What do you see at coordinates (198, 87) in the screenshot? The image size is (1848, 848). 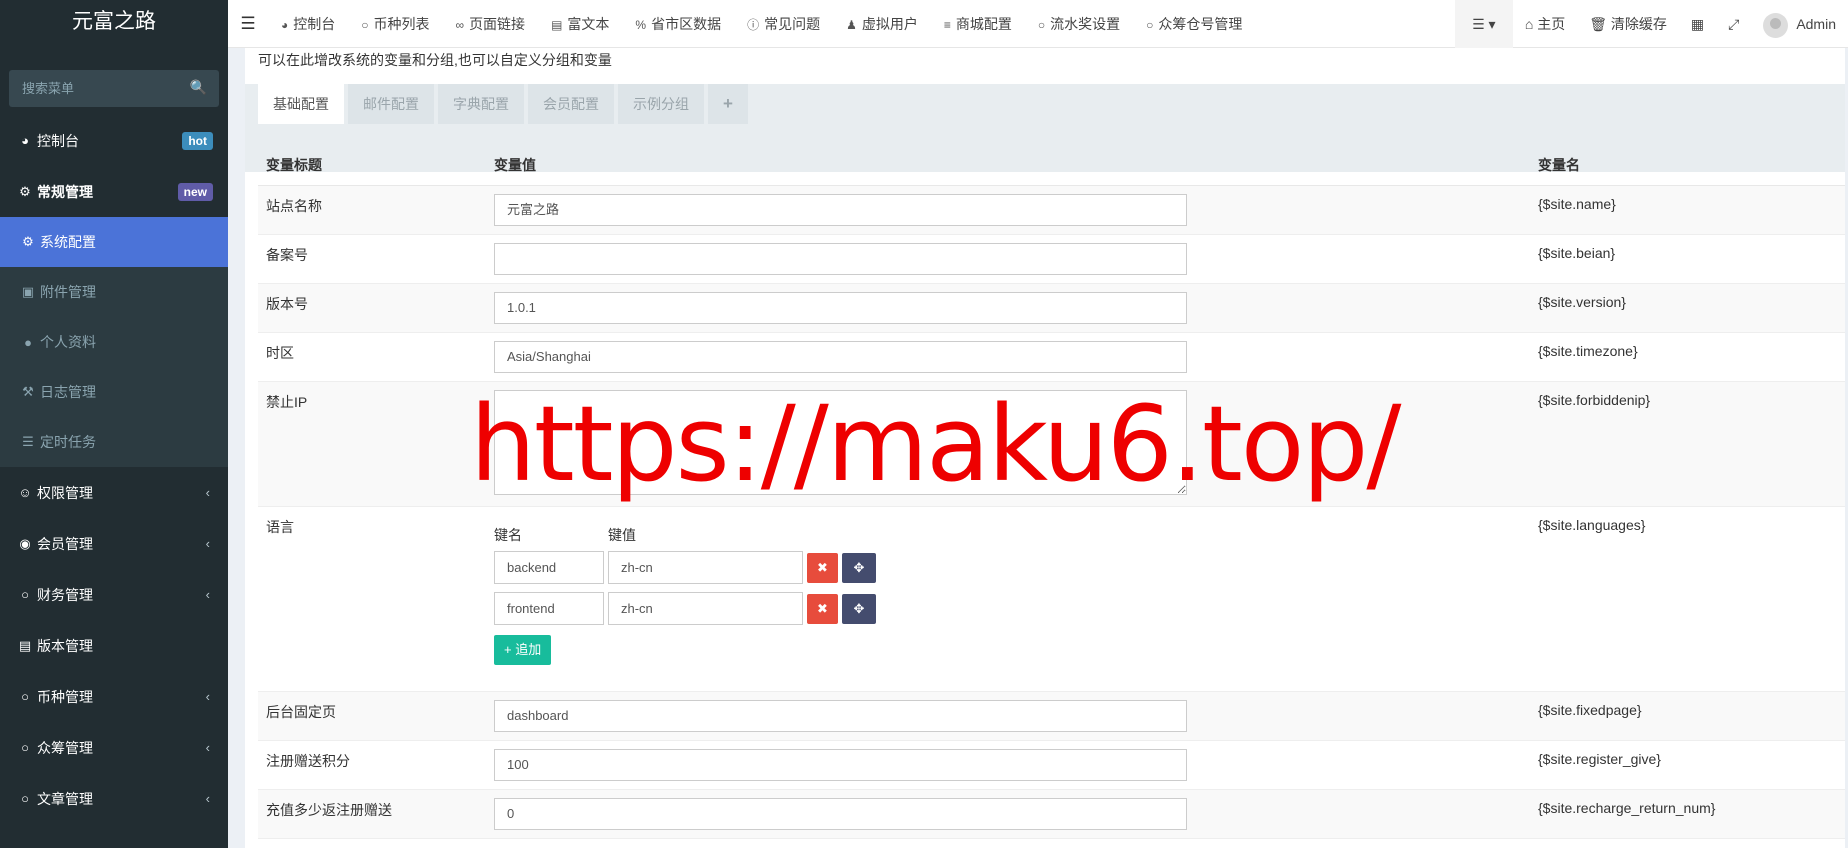 I see `search-icon: 🔍` at bounding box center [198, 87].